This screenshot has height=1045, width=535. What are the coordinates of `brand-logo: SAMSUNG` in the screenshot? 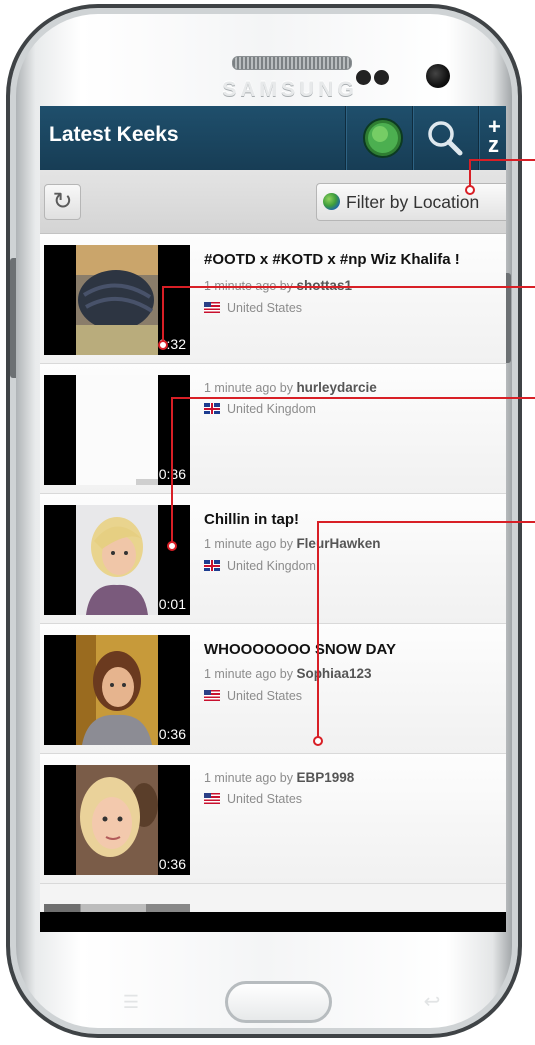 It's located at (290, 89).